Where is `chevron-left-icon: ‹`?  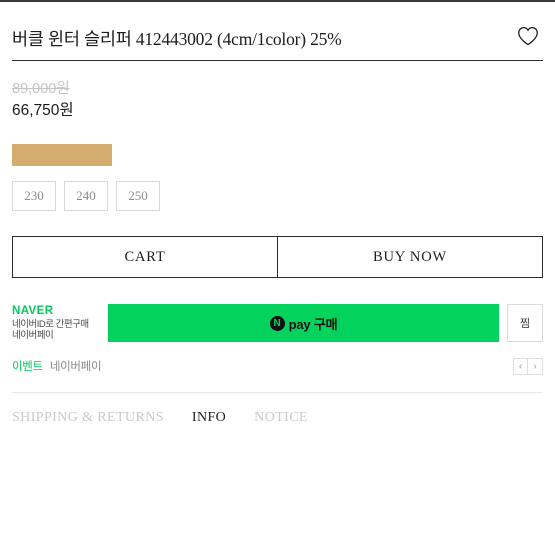 chevron-left-icon: ‹ is located at coordinates (520, 366).